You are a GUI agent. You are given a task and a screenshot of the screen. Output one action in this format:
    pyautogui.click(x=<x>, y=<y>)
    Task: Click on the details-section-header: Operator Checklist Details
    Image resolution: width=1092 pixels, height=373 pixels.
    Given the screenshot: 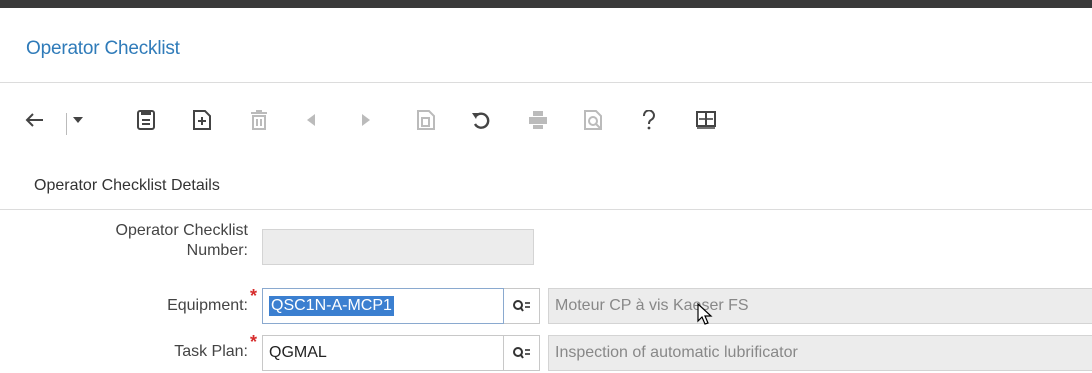 What is the action you would take?
    pyautogui.click(x=546, y=186)
    